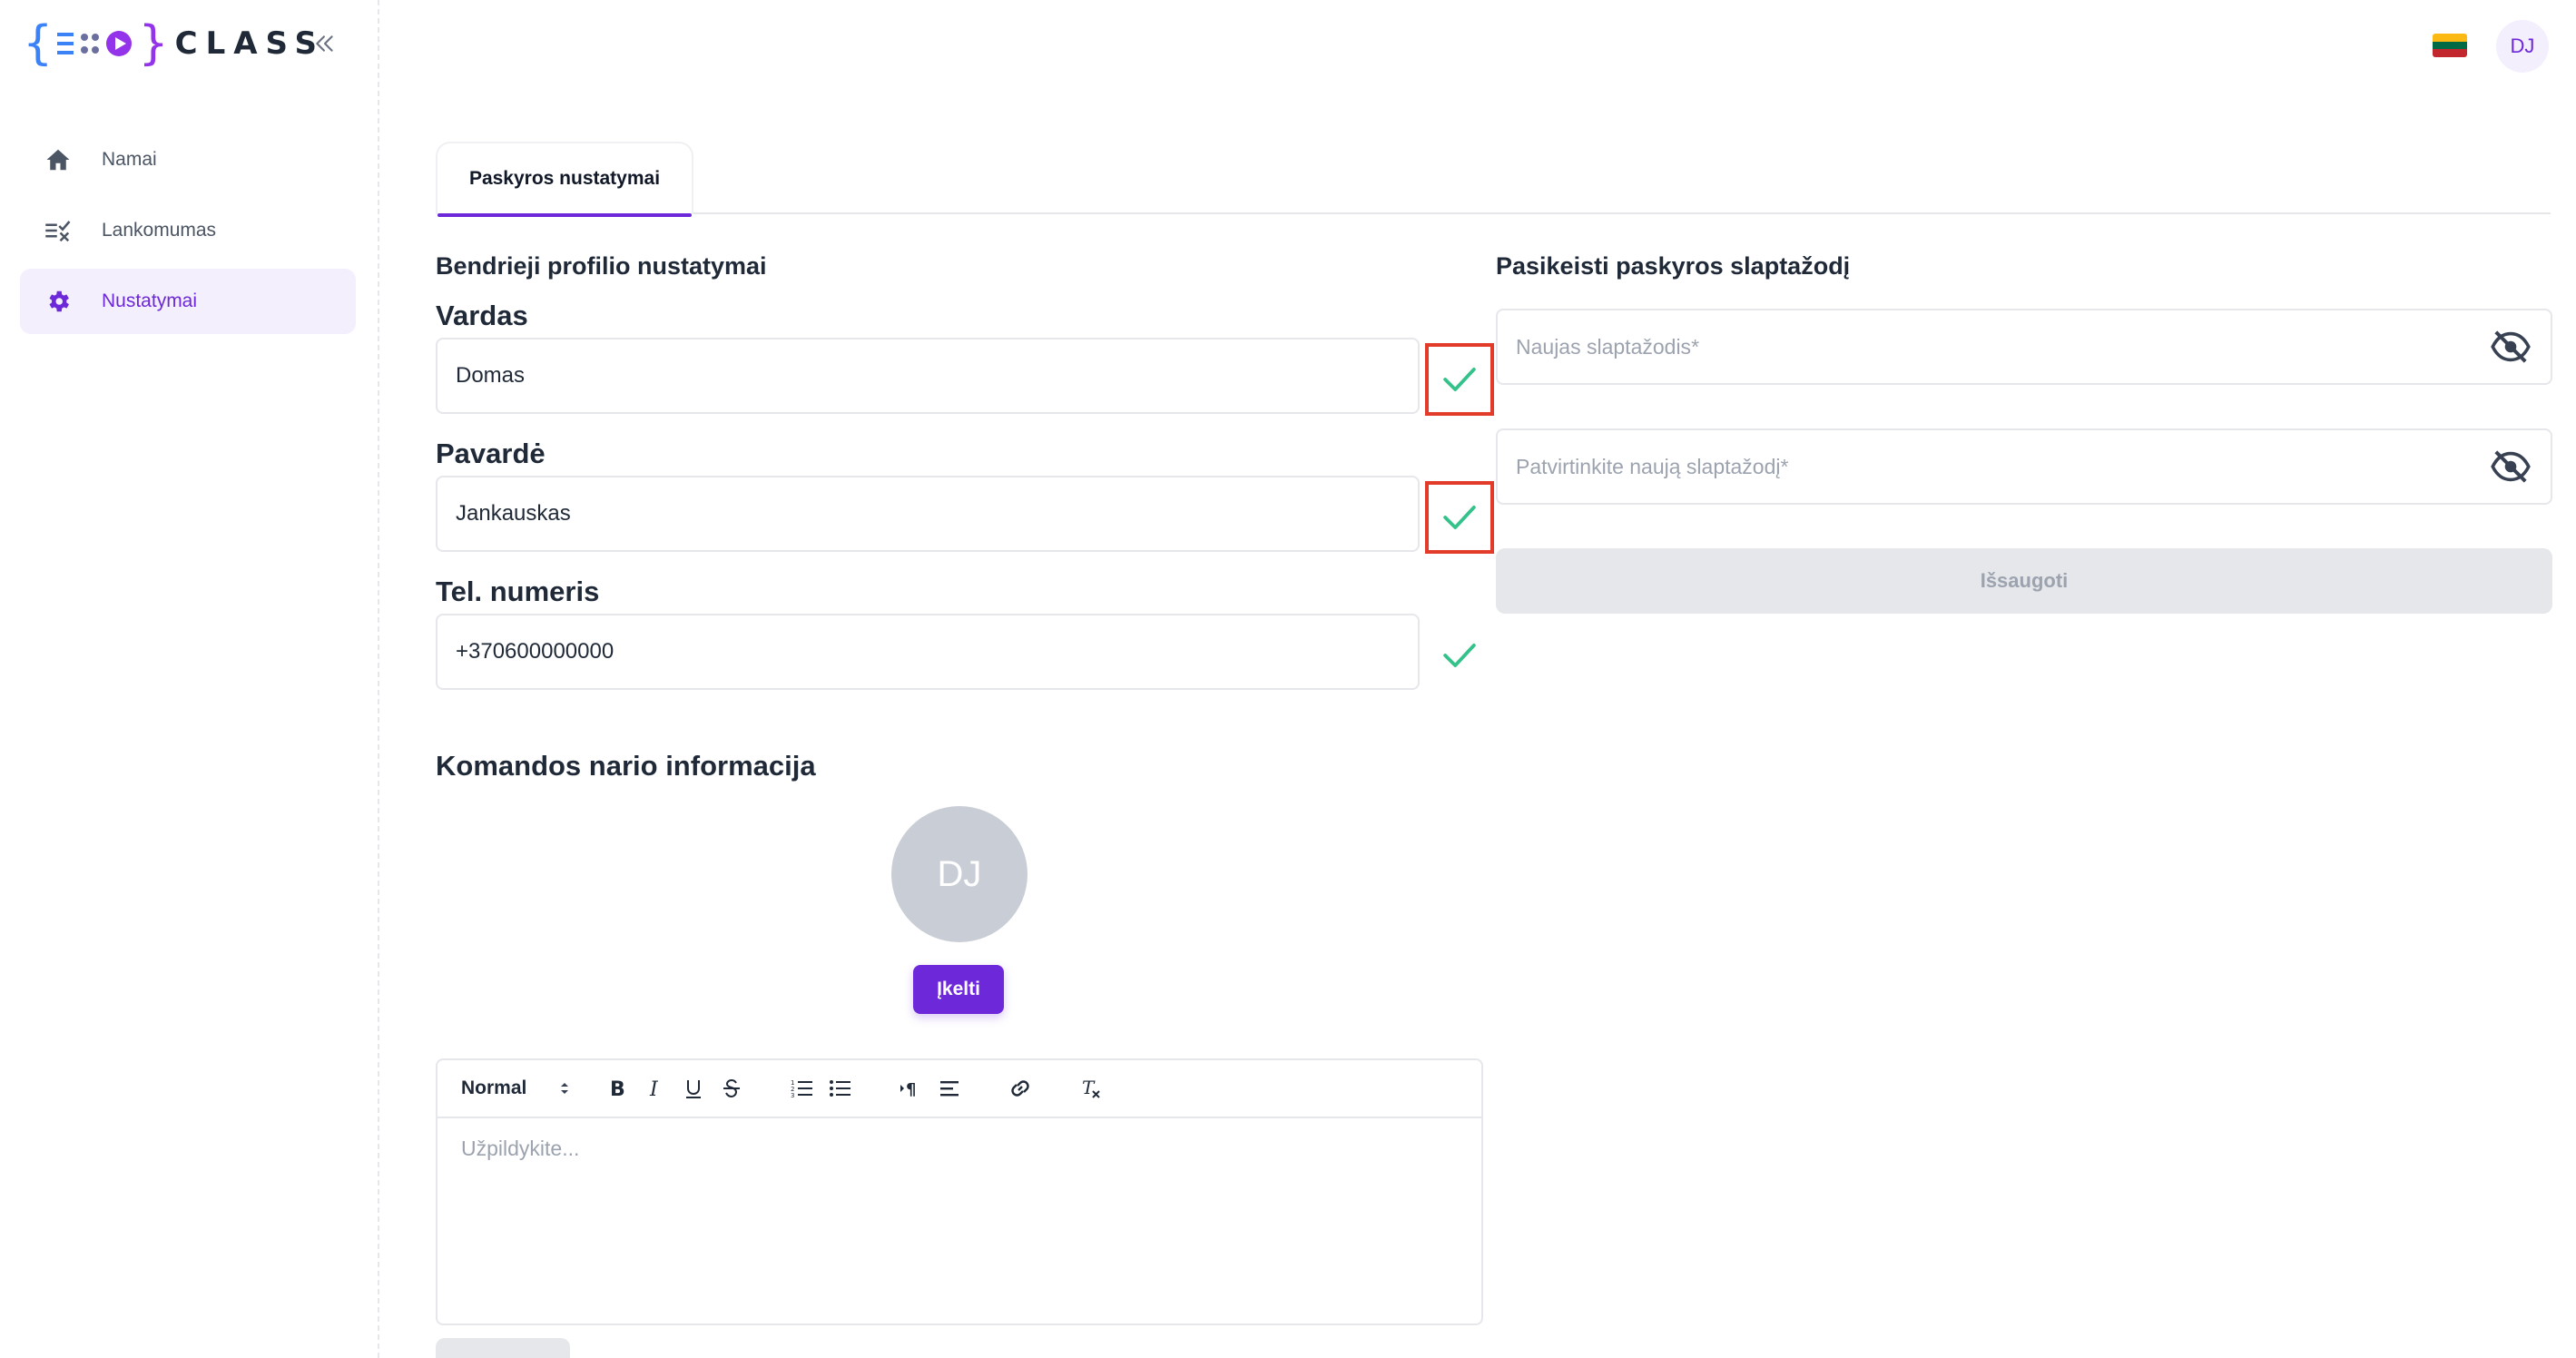 This screenshot has height=1358, width=2576. I want to click on bullet-list-icon, so click(840, 1088).